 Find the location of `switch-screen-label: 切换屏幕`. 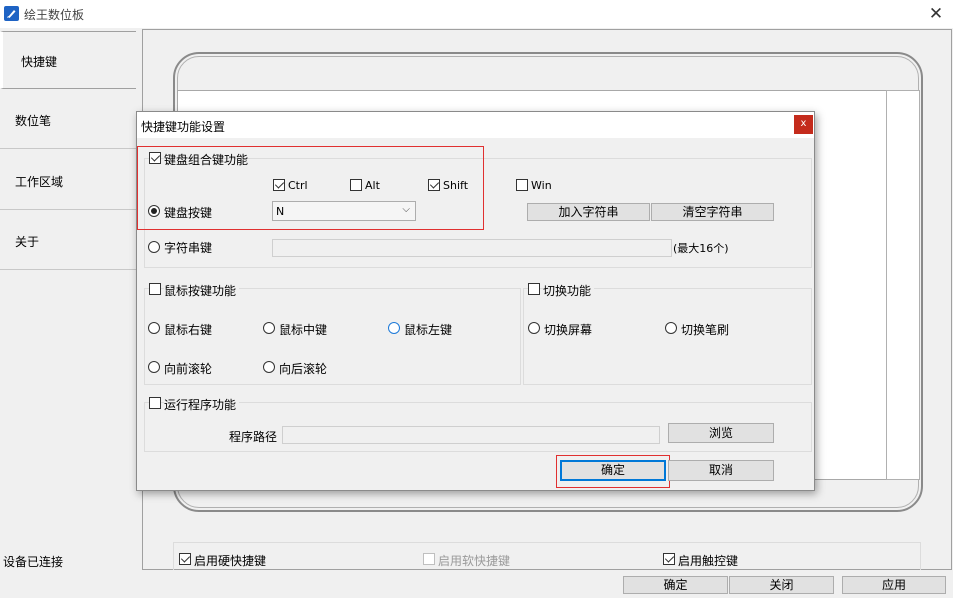

switch-screen-label: 切换屏幕 is located at coordinates (568, 330).